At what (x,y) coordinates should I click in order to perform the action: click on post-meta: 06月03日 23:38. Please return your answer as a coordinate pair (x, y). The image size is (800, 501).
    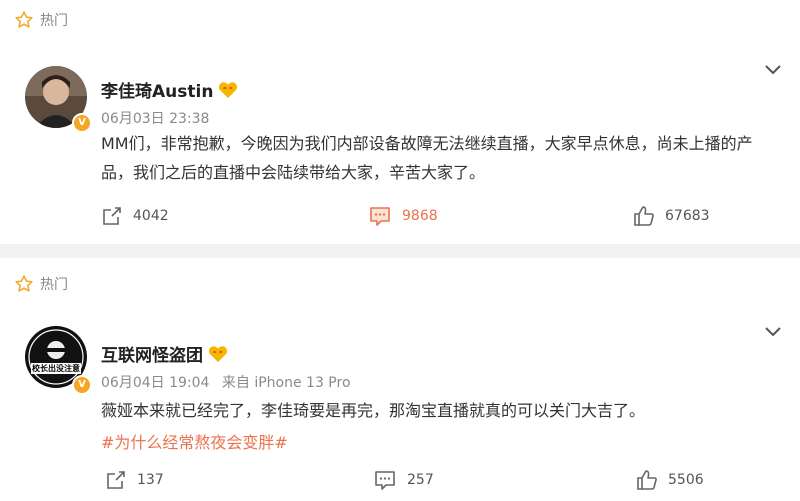
    Looking at the image, I should click on (159, 118).